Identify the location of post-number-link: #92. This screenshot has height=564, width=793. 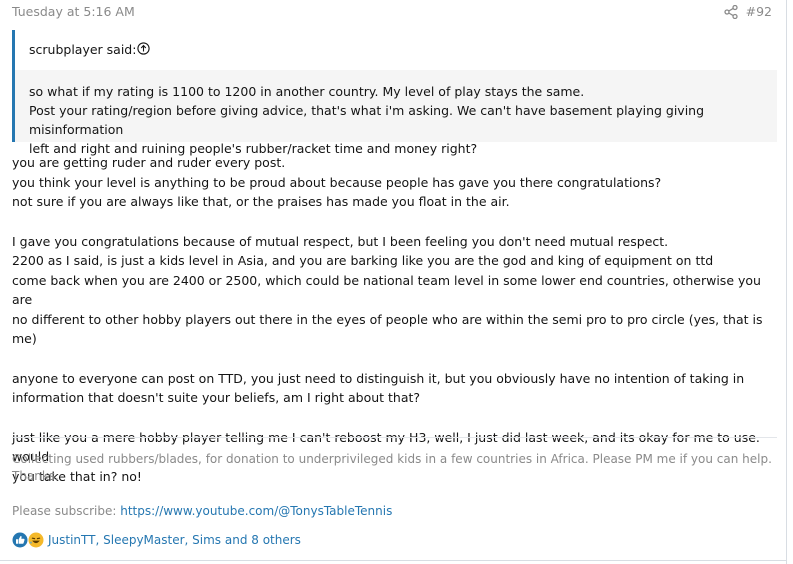
(759, 11).